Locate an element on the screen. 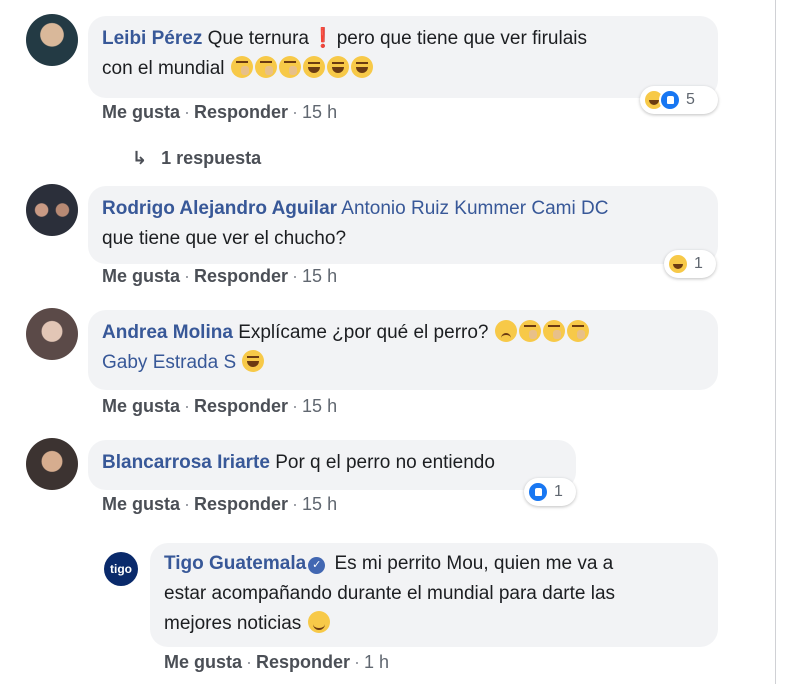 This screenshot has height=684, width=800. view-replies-link: ↳ 1 respuesta is located at coordinates (196, 158).